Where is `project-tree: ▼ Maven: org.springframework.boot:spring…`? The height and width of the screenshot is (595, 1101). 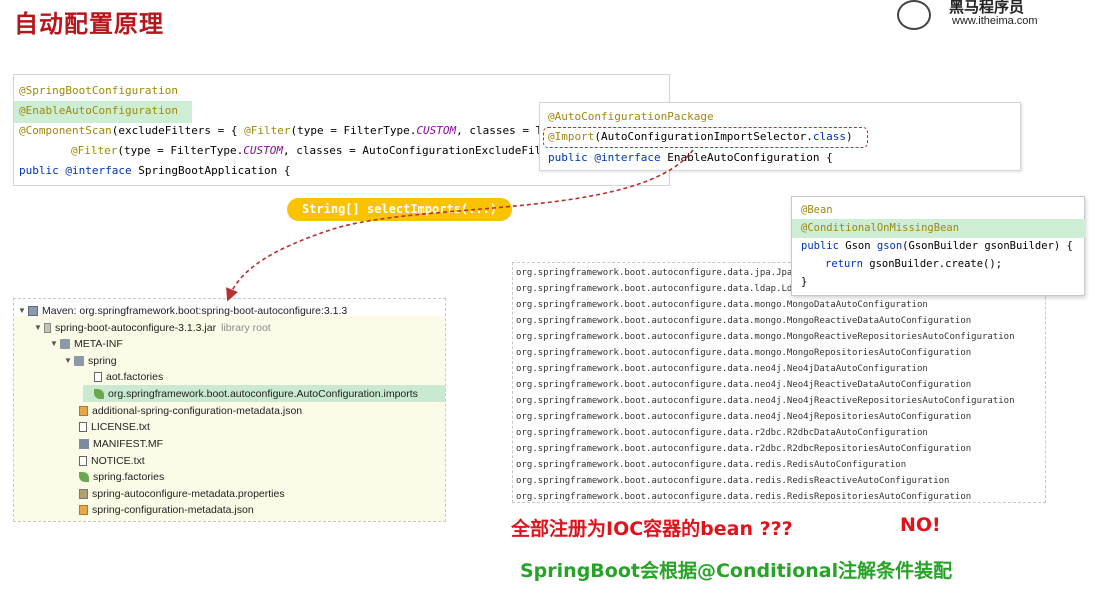 project-tree: ▼ Maven: org.springframework.boot:spring… is located at coordinates (229, 410).